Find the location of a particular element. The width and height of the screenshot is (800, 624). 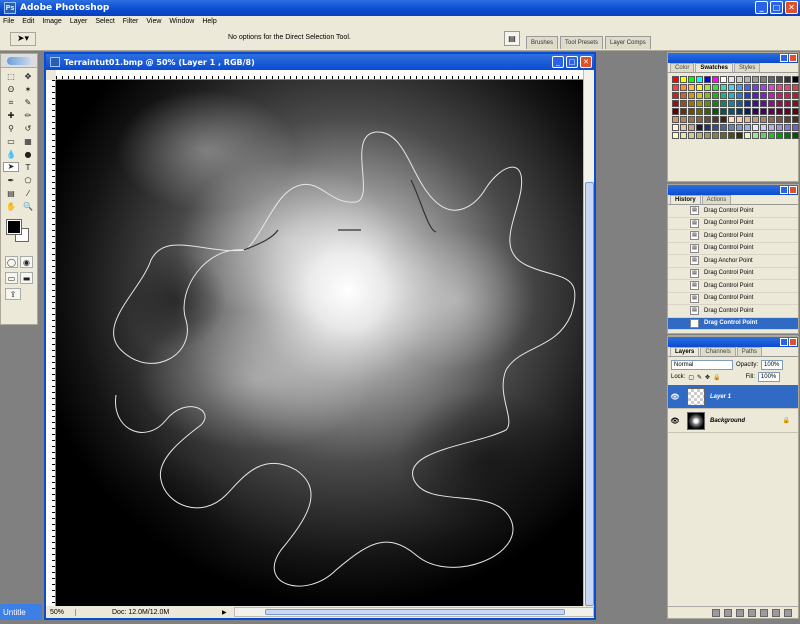

menu-file: File is located at coordinates (8, 21).